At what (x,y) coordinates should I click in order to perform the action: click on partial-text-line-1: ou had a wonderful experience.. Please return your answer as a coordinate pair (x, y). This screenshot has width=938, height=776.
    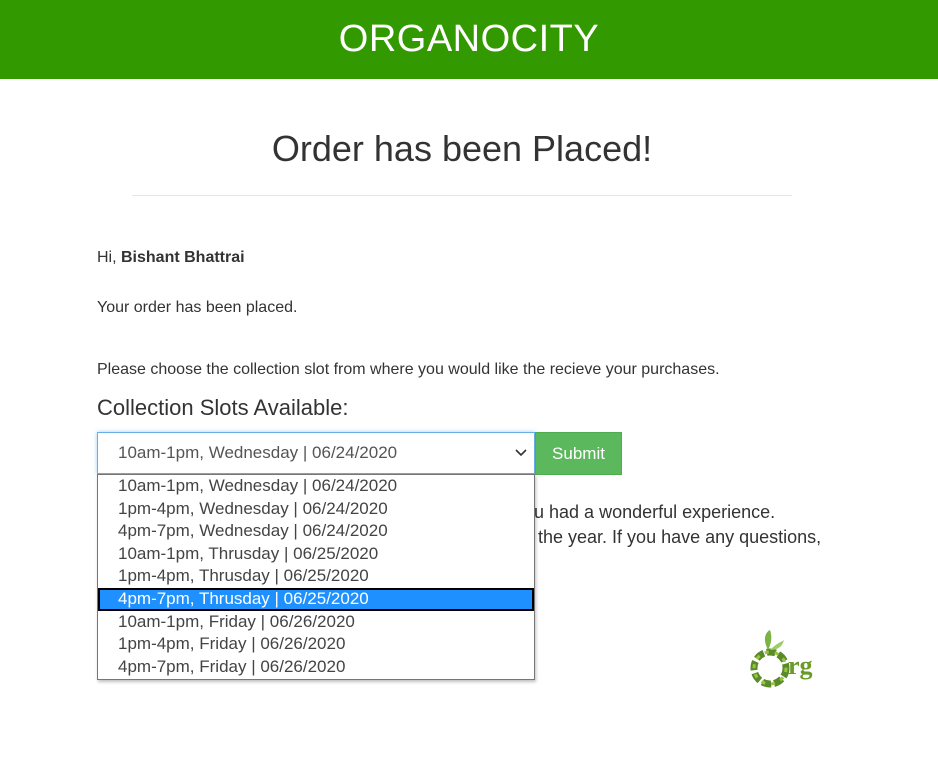
    Looking at the image, I should click on (650, 512).